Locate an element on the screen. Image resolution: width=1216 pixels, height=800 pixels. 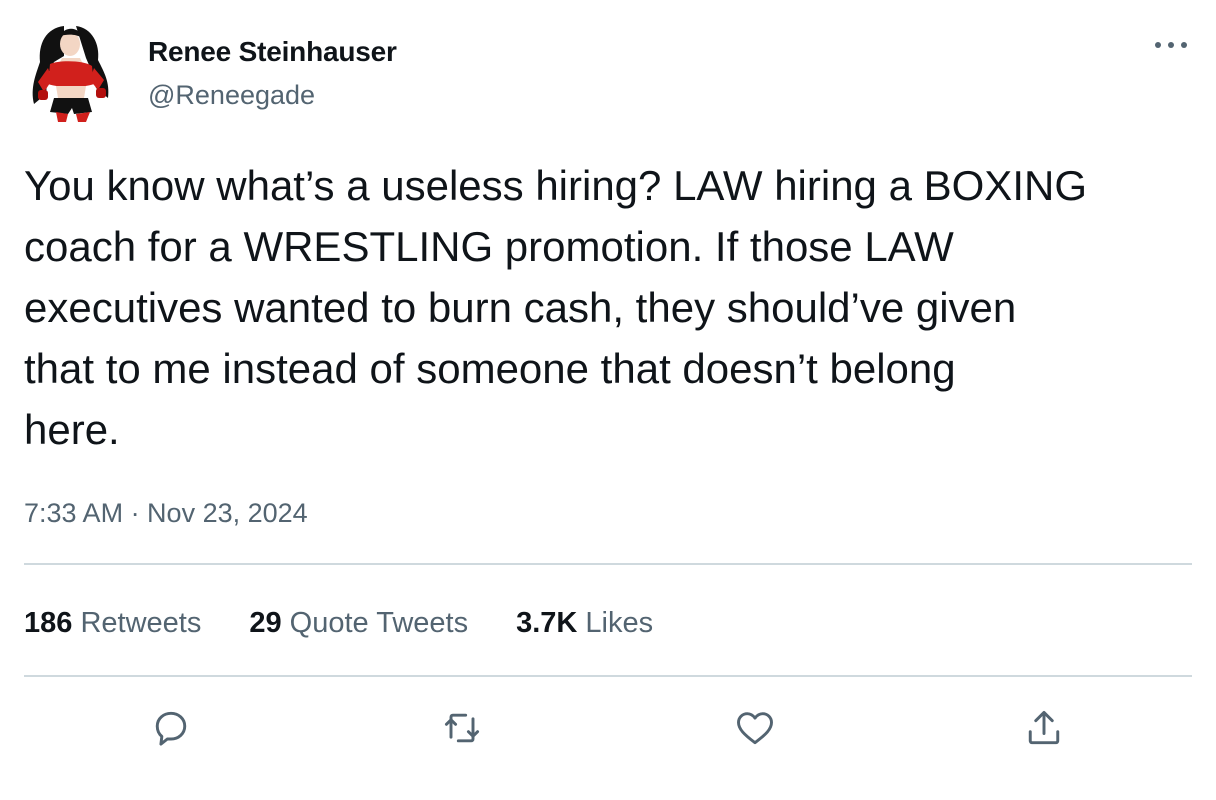
retweet-icon is located at coordinates (462, 728).